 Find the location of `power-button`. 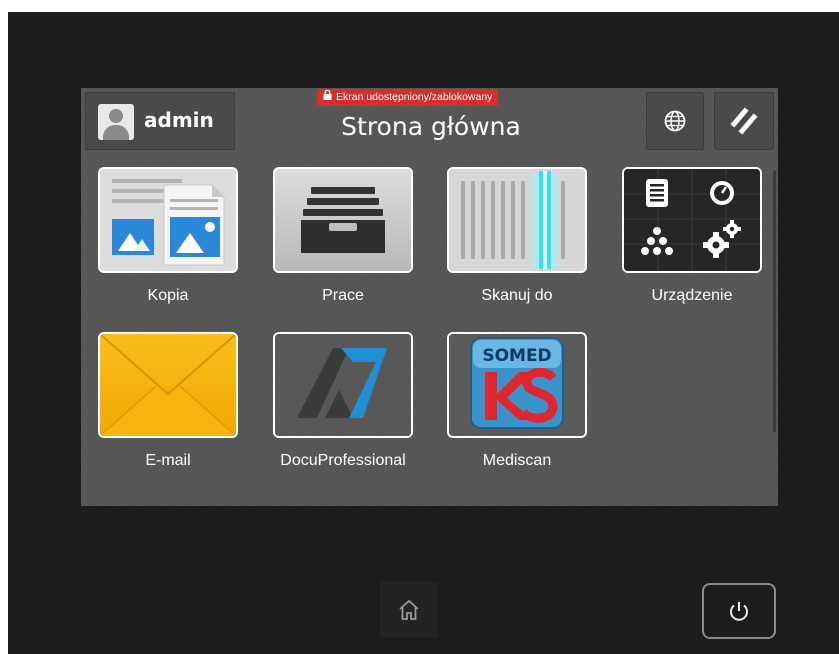

power-button is located at coordinates (739, 611).